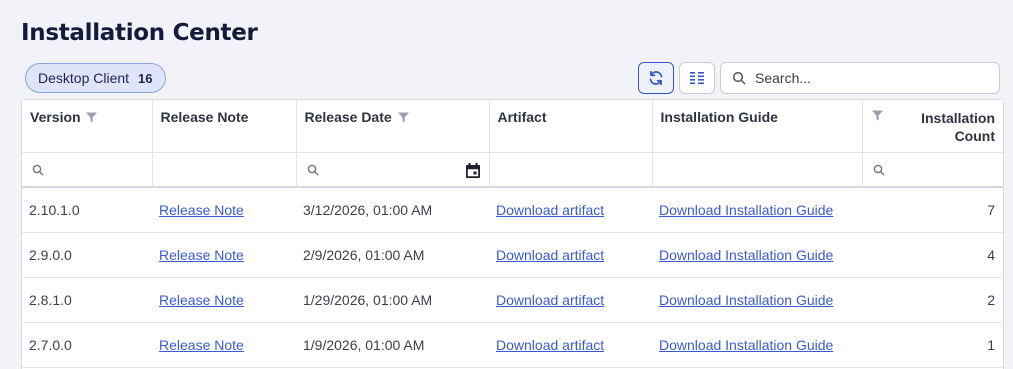  What do you see at coordinates (139, 33) in the screenshot?
I see `page-title: Installation Center` at bounding box center [139, 33].